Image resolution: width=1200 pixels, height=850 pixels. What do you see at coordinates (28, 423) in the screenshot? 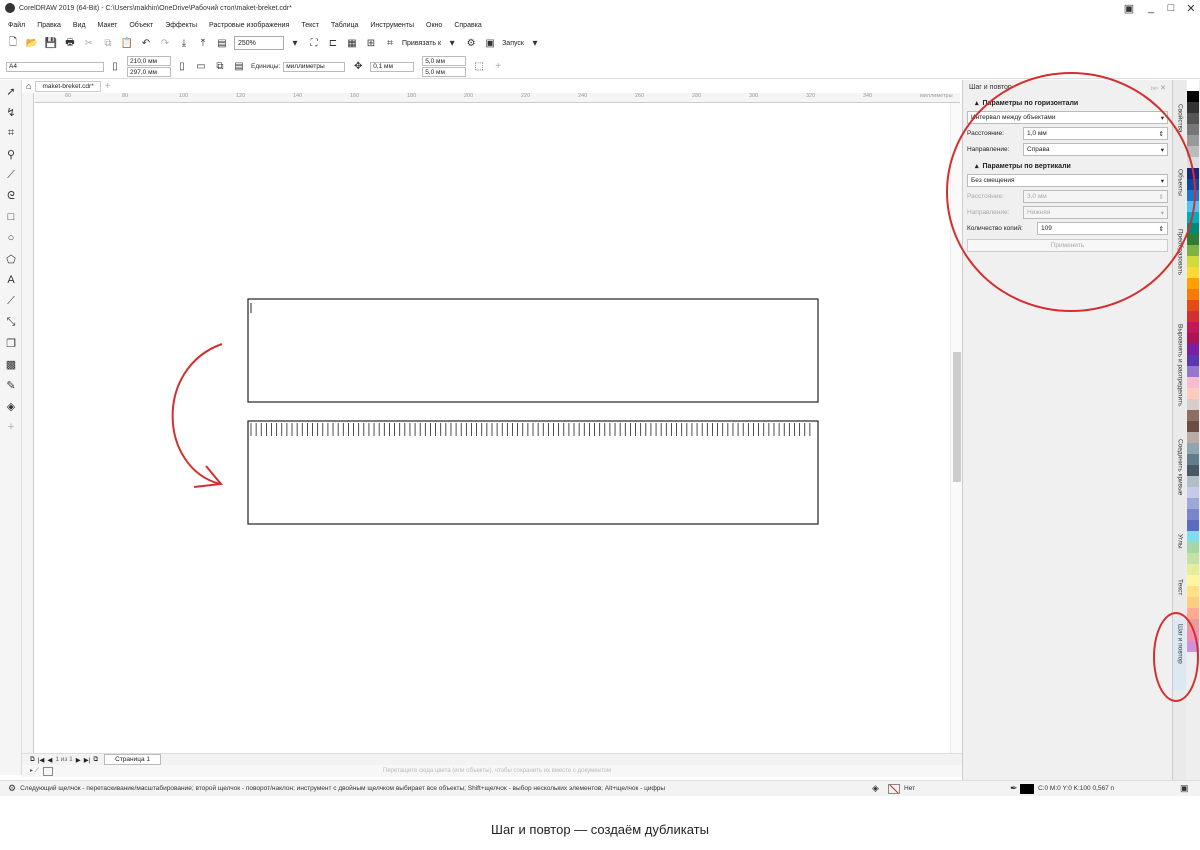
I see `vertical-ruler` at bounding box center [28, 423].